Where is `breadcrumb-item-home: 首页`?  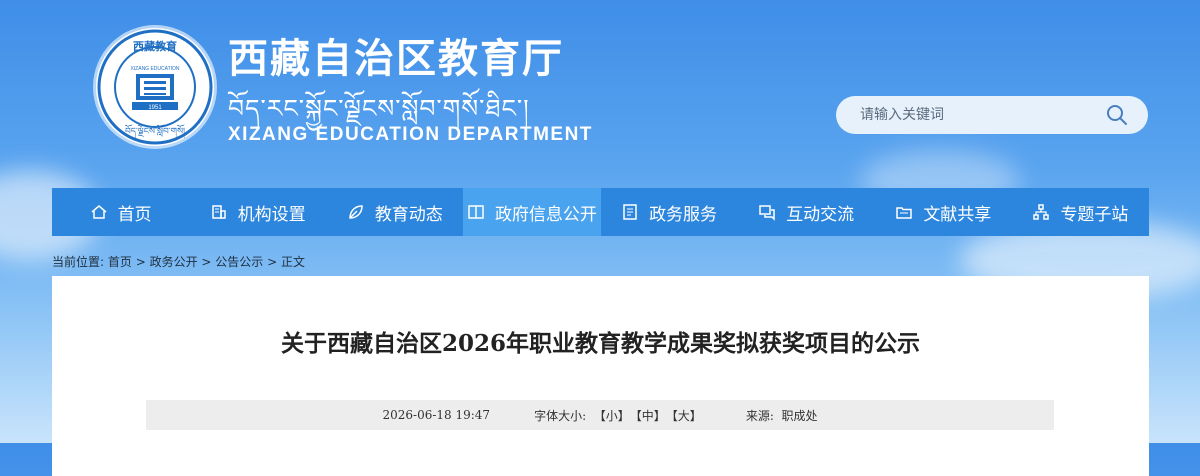
breadcrumb-item-home: 首页 is located at coordinates (120, 262).